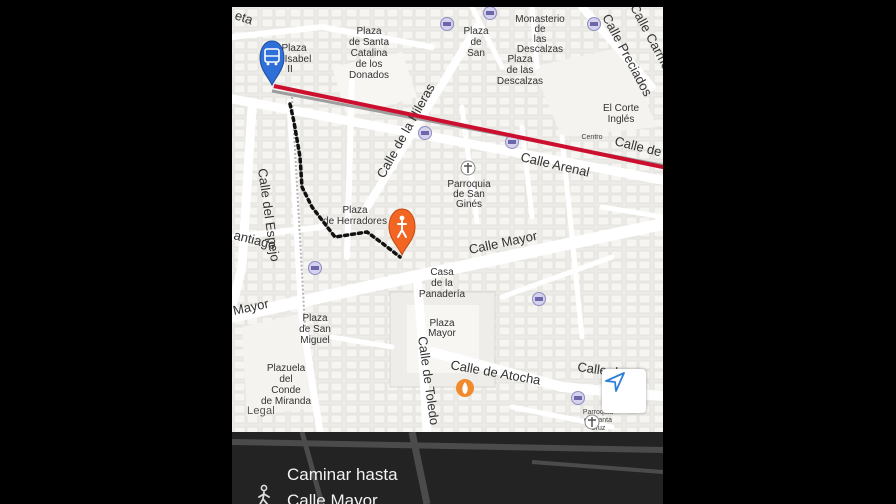  What do you see at coordinates (447, 468) in the screenshot?
I see `directions-sheet: Caminar hasta Calle Mayor` at bounding box center [447, 468].